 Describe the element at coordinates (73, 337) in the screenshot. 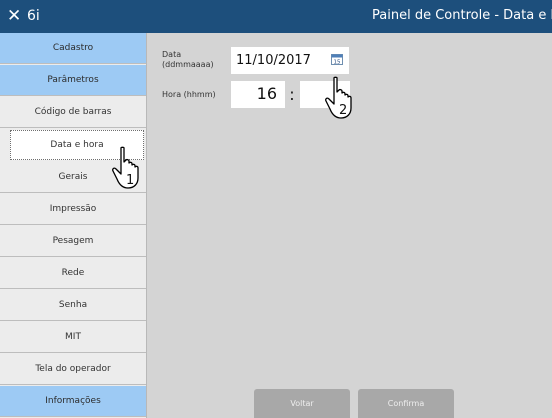

I see `sidebar-item-mit: MIT` at that location.